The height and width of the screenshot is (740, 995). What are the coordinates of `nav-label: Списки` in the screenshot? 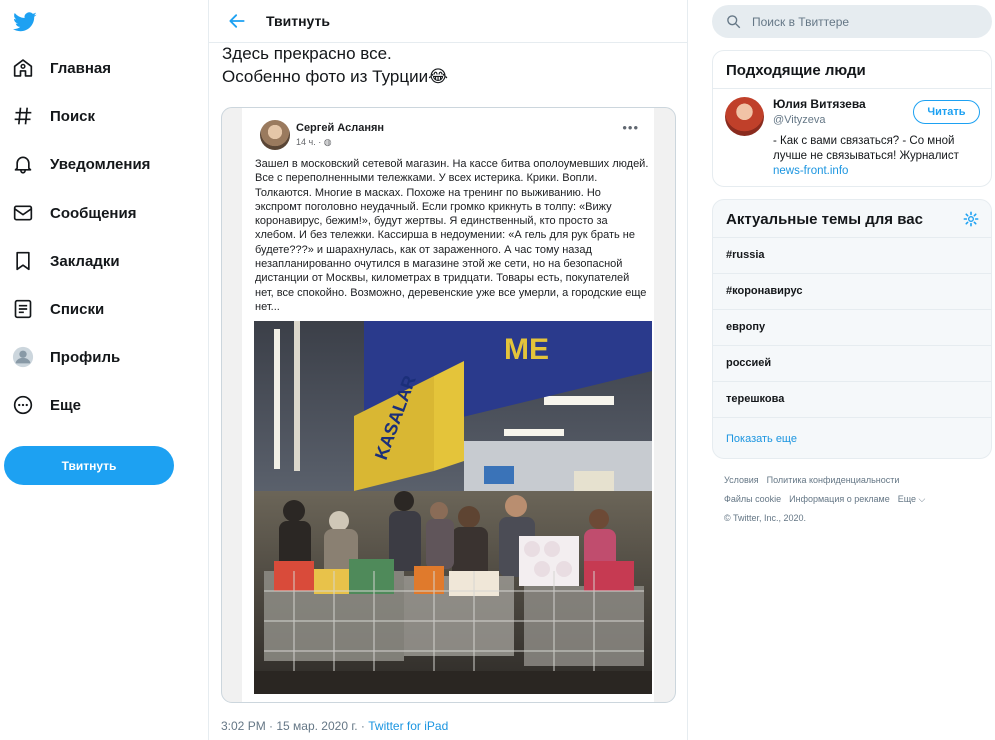 It's located at (77, 309).